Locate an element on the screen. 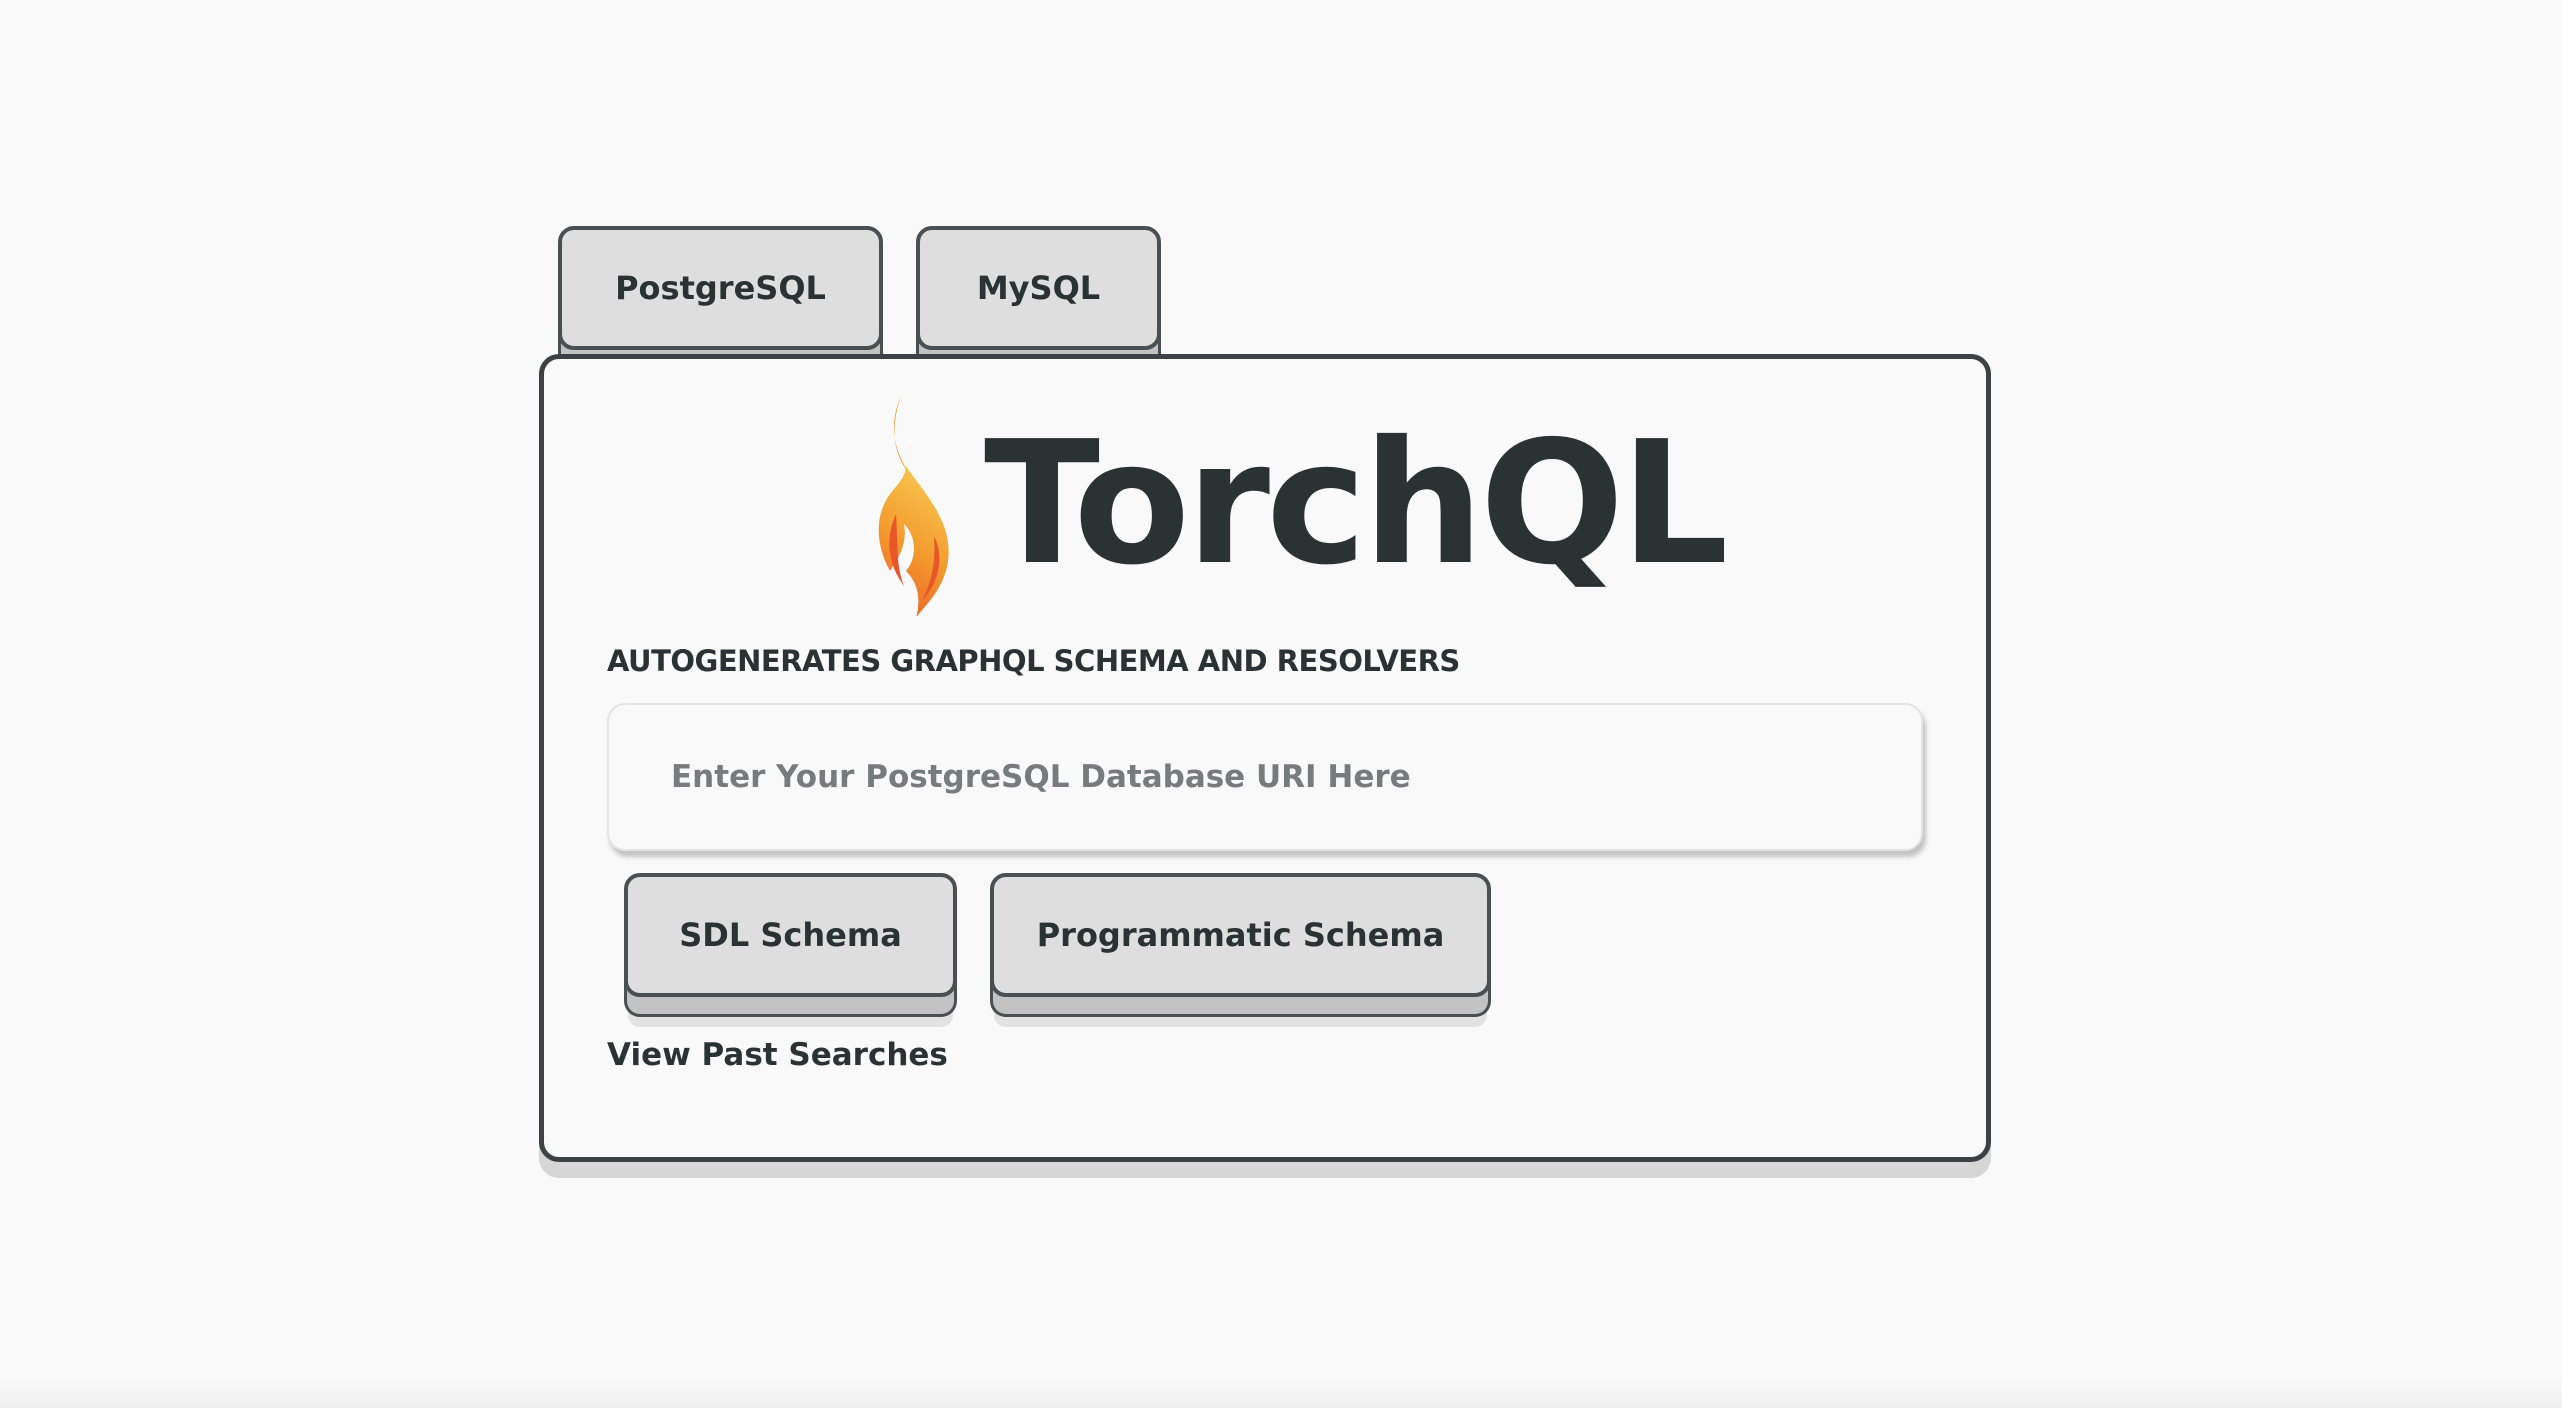 The height and width of the screenshot is (1408, 2562). view-past-searches-link: View Past Searches is located at coordinates (777, 1055).